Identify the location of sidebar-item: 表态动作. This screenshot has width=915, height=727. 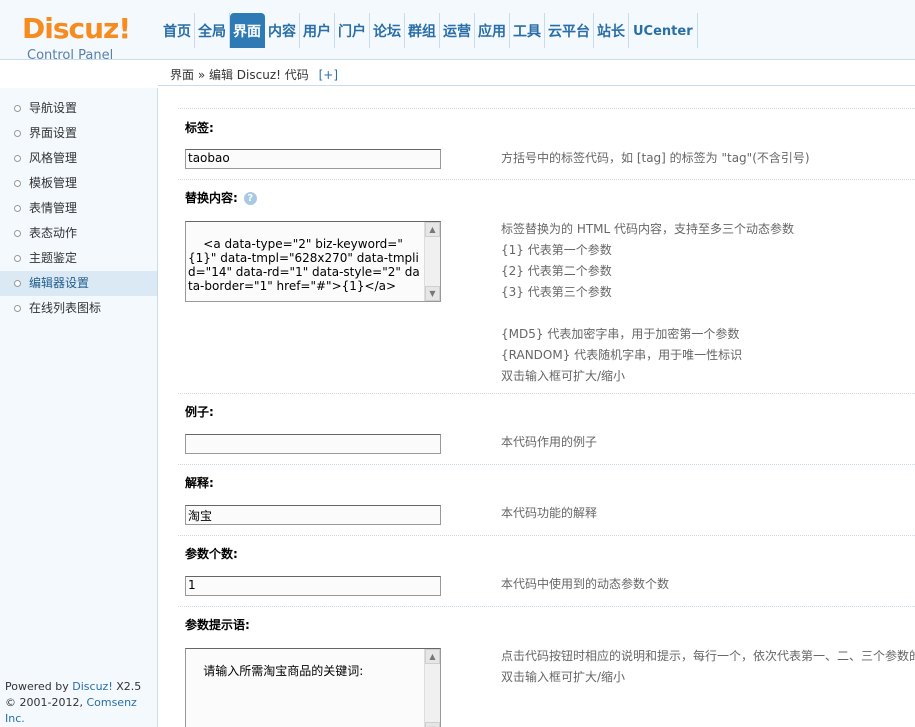
(78, 233).